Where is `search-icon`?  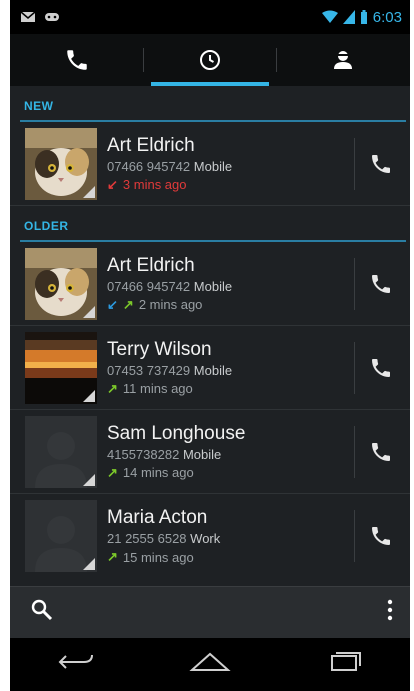
search-icon is located at coordinates (42, 610).